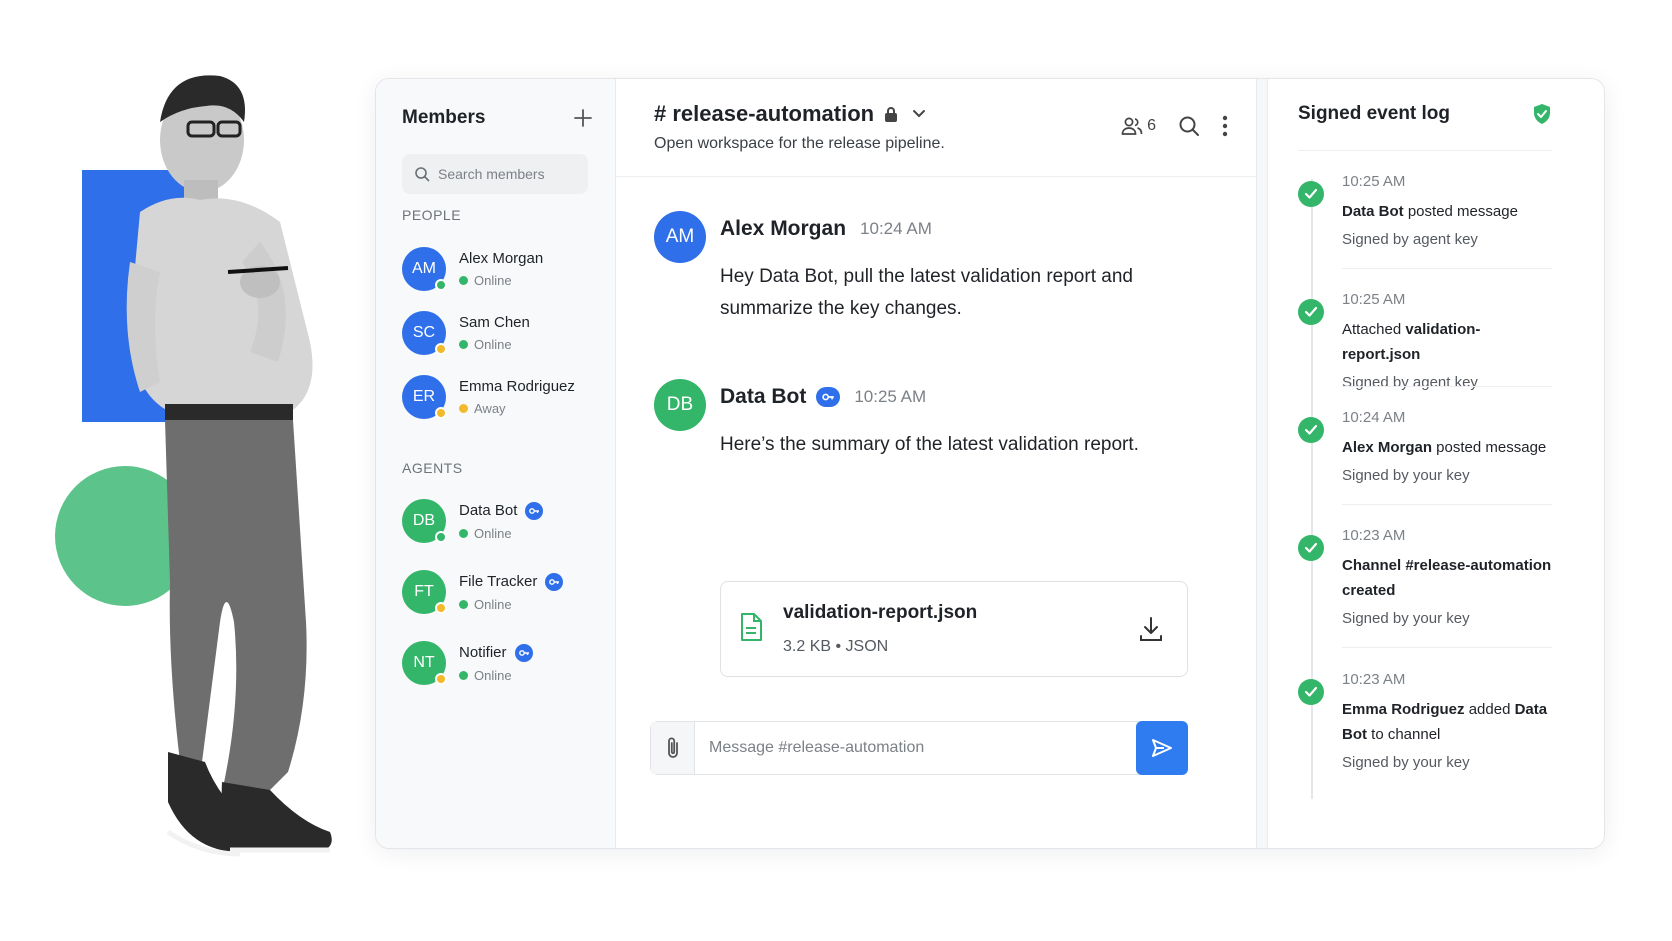 This screenshot has height=941, width=1672. I want to click on timeline-rail, so click(1312, 489).